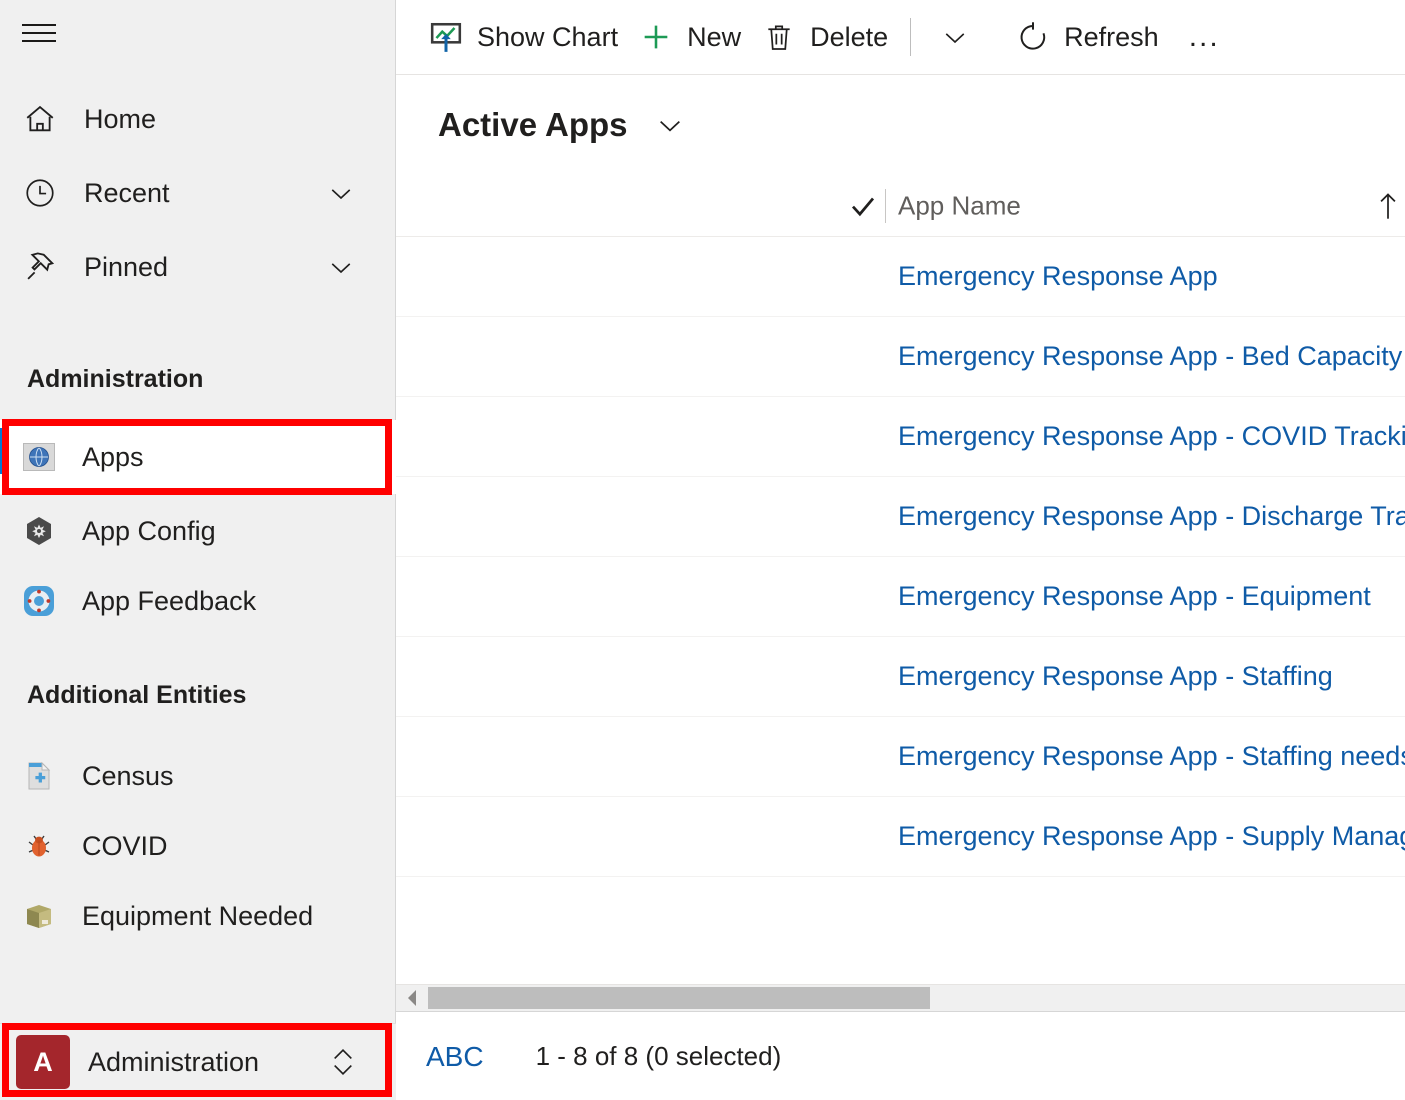 This screenshot has width=1405, height=1100. What do you see at coordinates (1033, 37) in the screenshot?
I see `refresh-icon` at bounding box center [1033, 37].